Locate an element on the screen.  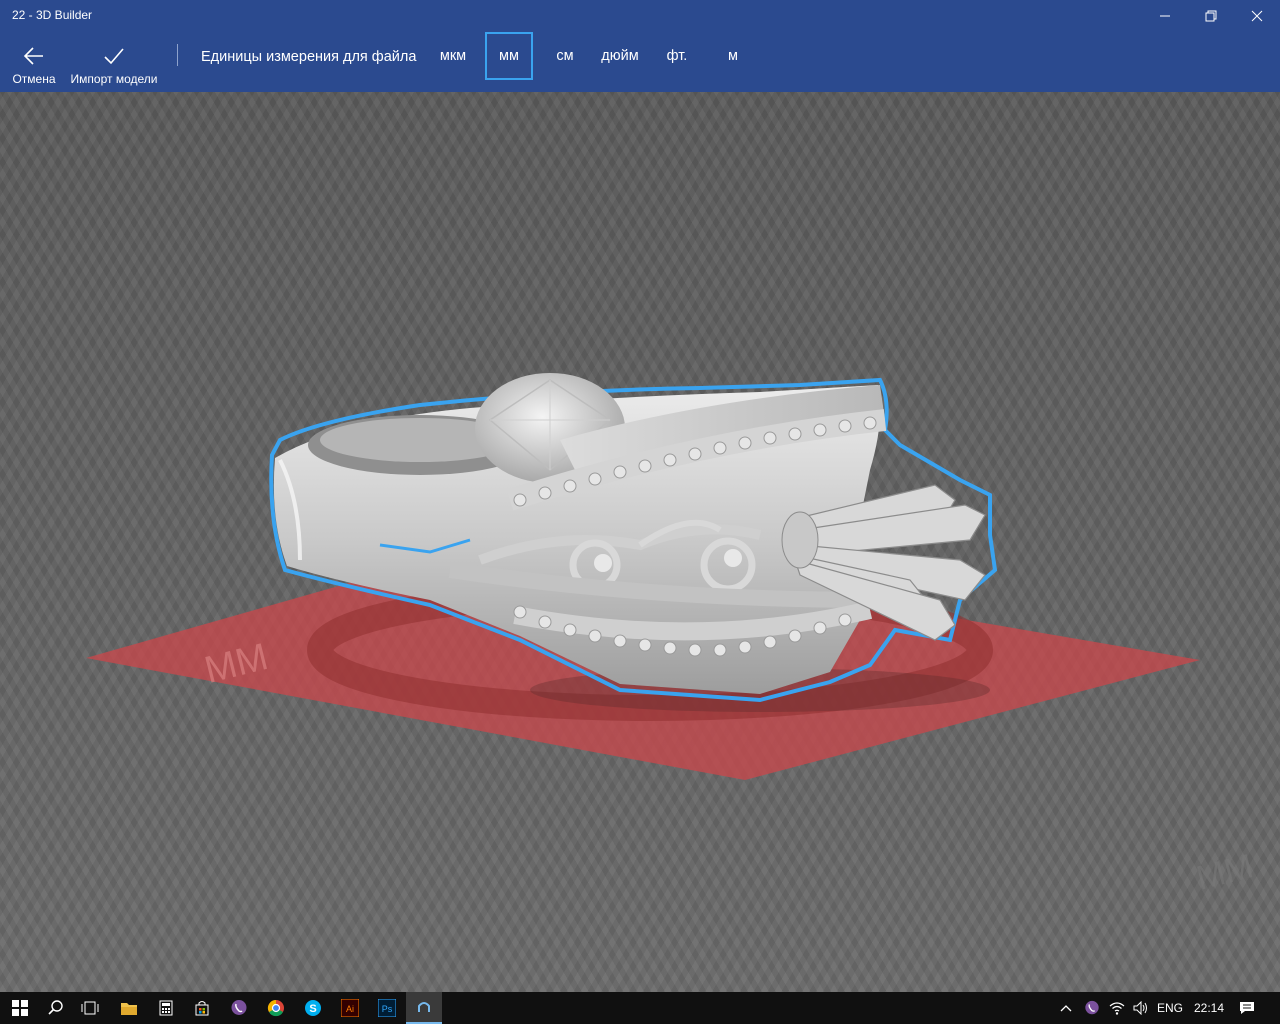
taskbar-store is located at coordinates (202, 1008).